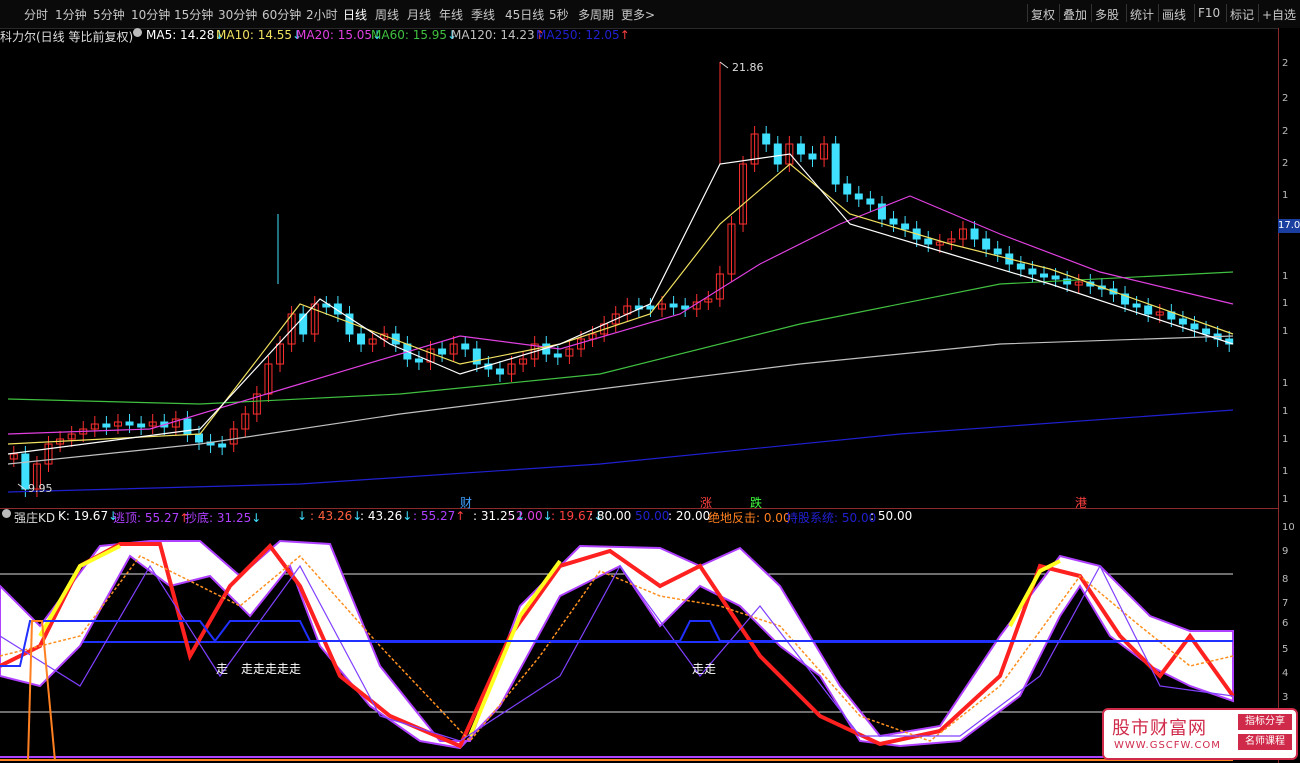 The width and height of the screenshot is (1300, 763). Describe the element at coordinates (71, 14) in the screenshot. I see `period-tab-1: 1分钟` at that location.